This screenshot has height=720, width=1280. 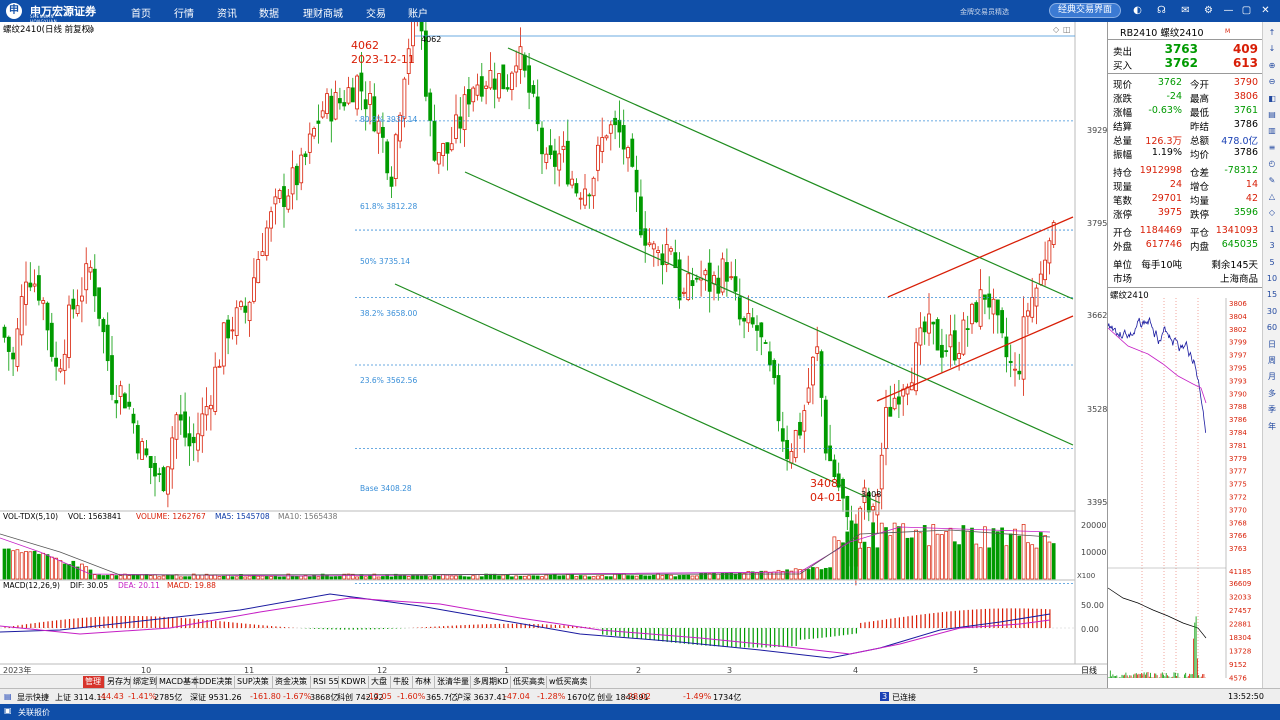 What do you see at coordinates (1272, 99) in the screenshot?
I see `side-tool-icon: ◧` at bounding box center [1272, 99].